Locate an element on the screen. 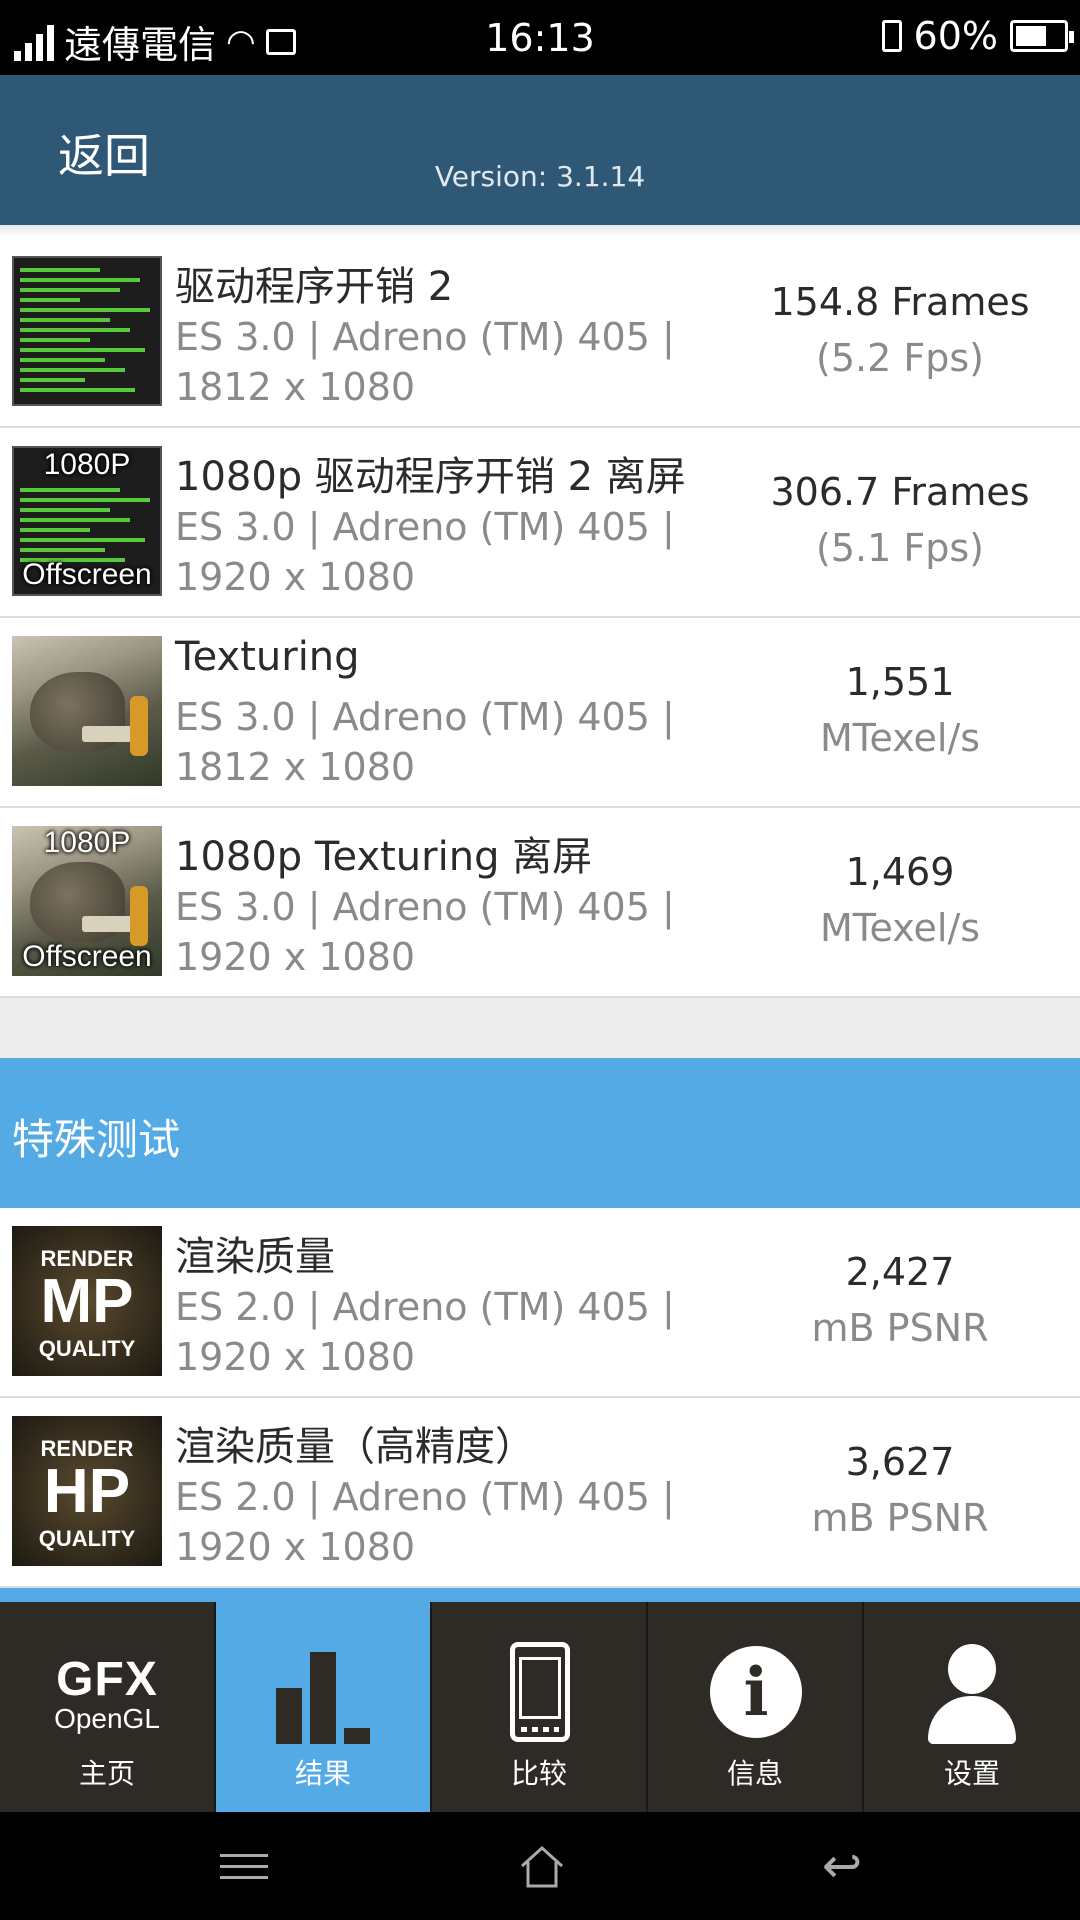 Image resolution: width=1080 pixels, height=1920 pixels. user-icon is located at coordinates (972, 1694).